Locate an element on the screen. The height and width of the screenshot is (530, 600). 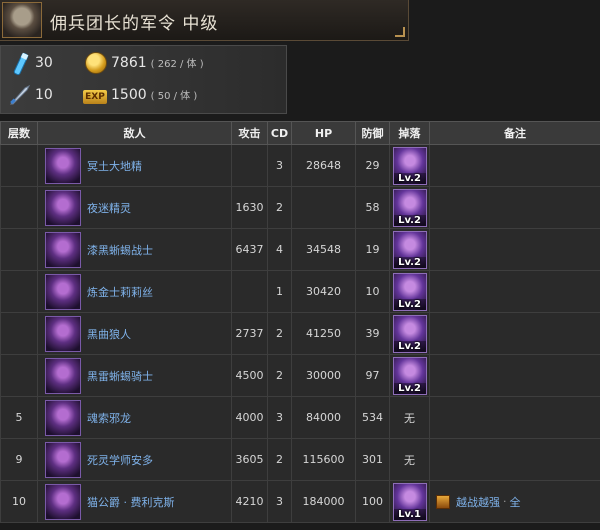
gold-coin-icon is located at coordinates (96, 63).